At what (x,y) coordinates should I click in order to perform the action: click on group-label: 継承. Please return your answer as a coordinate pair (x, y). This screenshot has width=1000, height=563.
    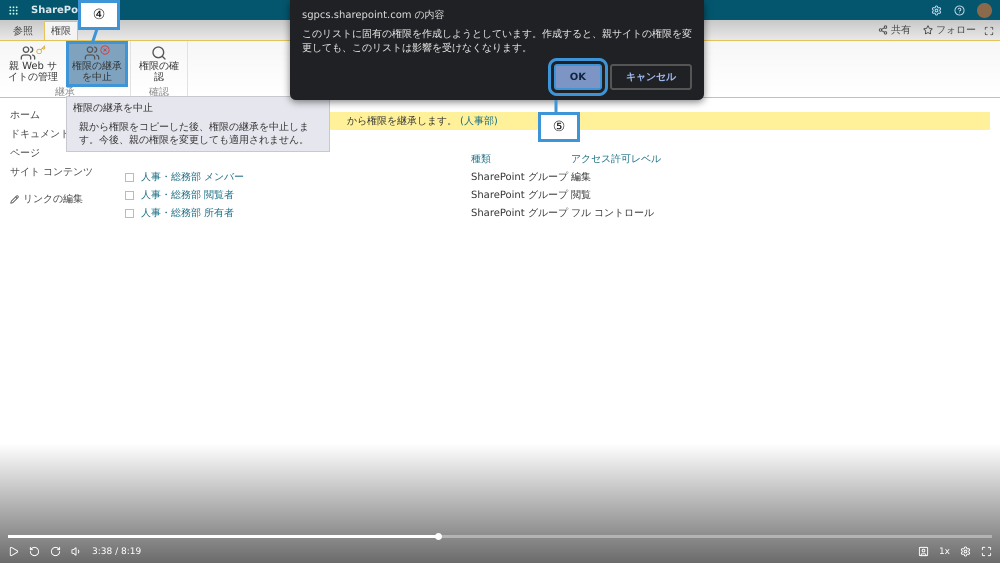
    Looking at the image, I should click on (65, 92).